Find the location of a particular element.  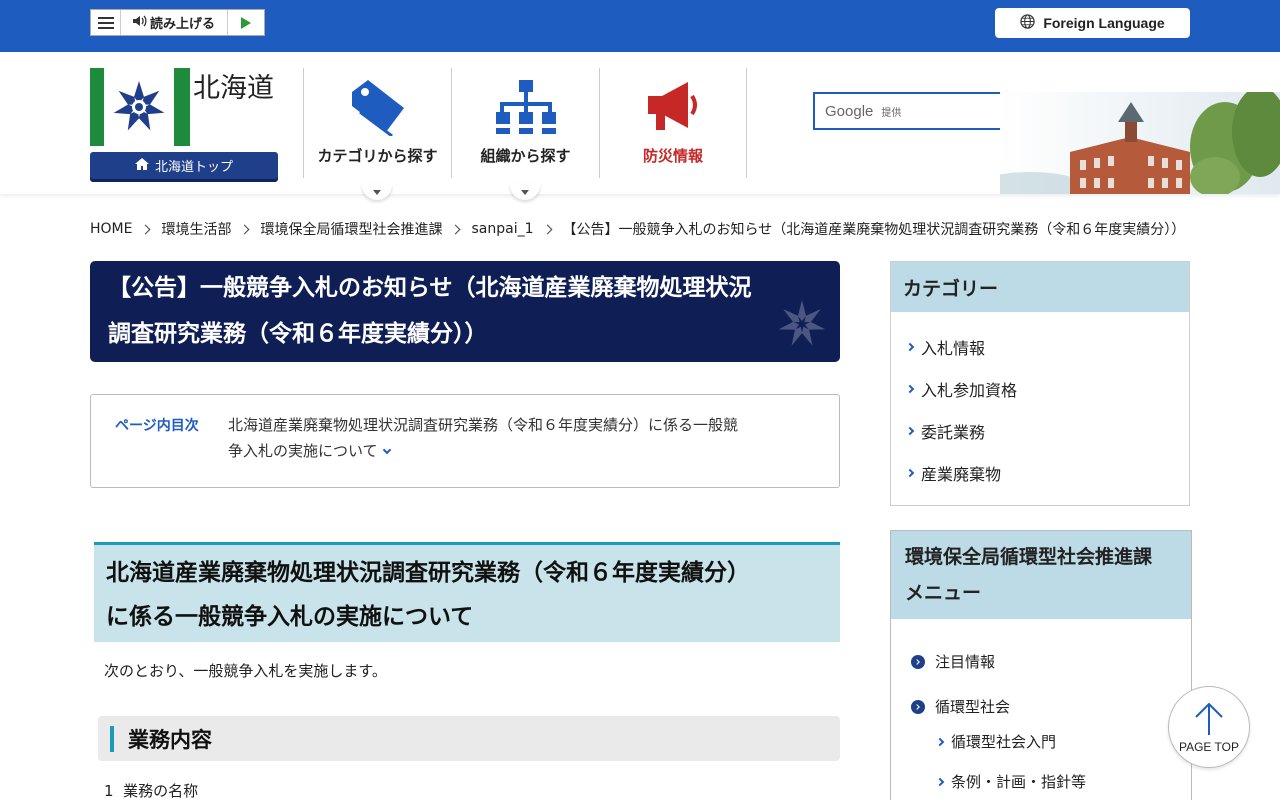

page-title-line-1: 【公告】一般競争入札のお知らせ（北海道産業廃棄物処理状況 is located at coordinates (430, 288).